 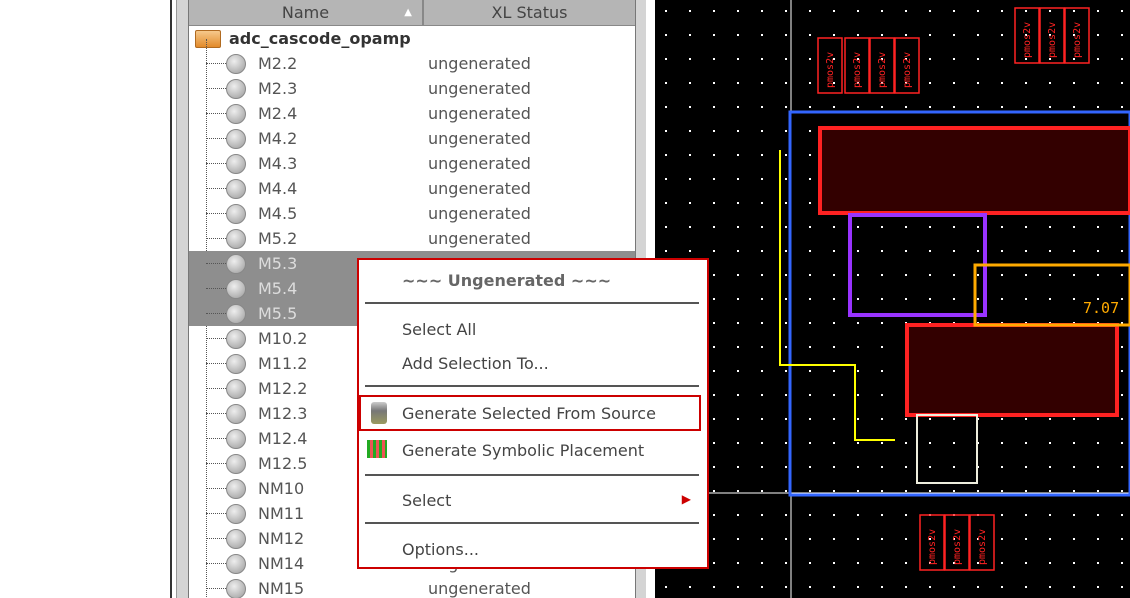 I want to click on tree-row: M4.4 ungenerated, so click(x=412, y=188).